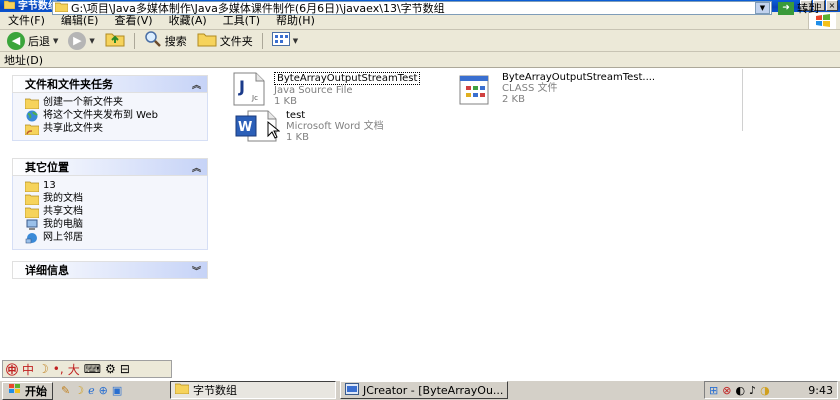  I want to click on folder-up-icon, so click(115, 40).